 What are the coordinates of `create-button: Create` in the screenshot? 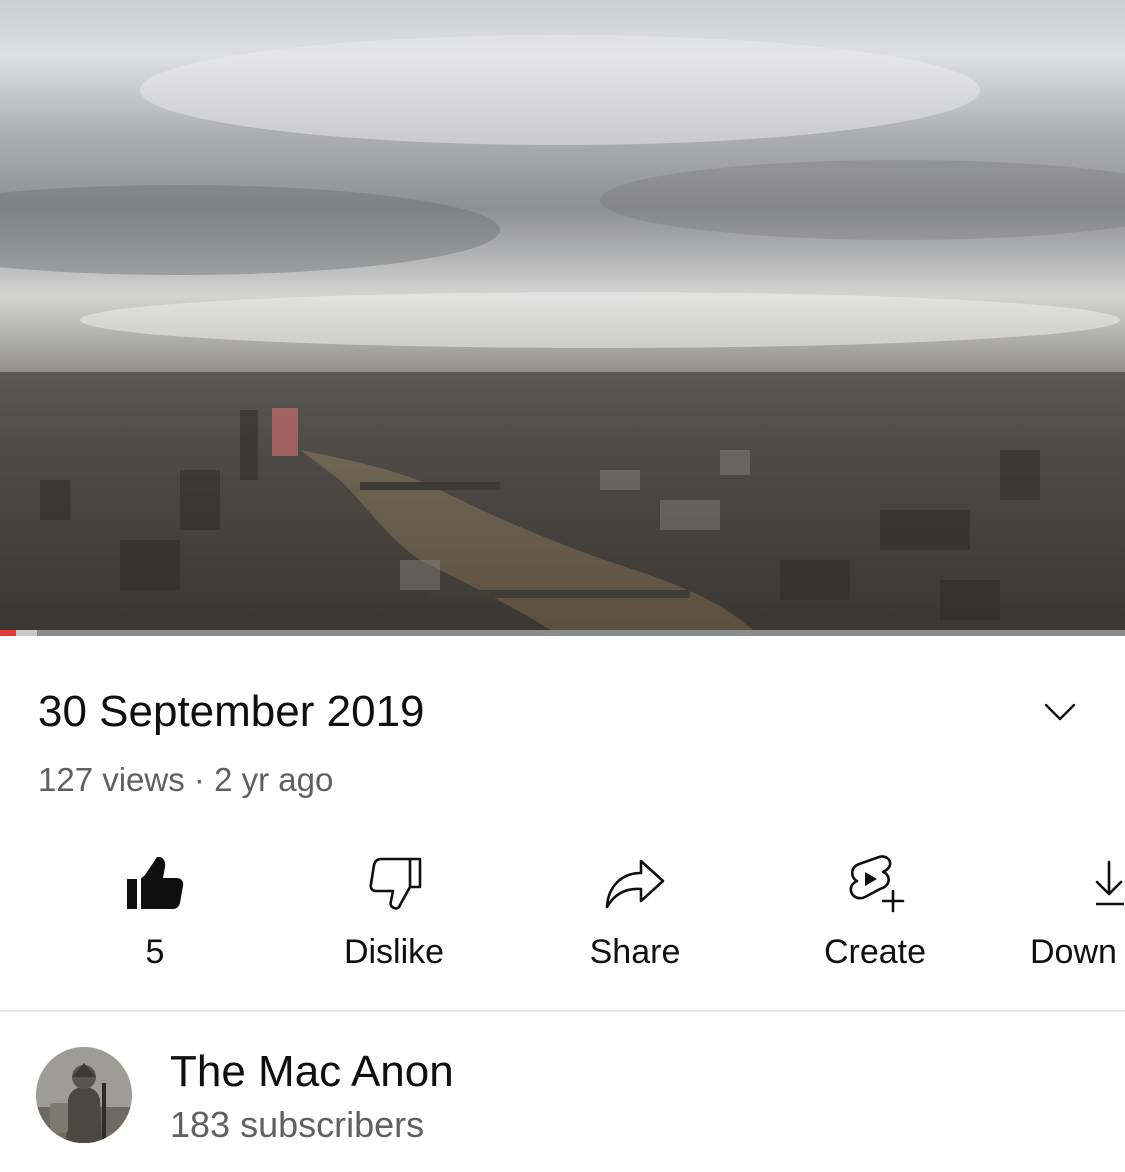 It's located at (875, 913).